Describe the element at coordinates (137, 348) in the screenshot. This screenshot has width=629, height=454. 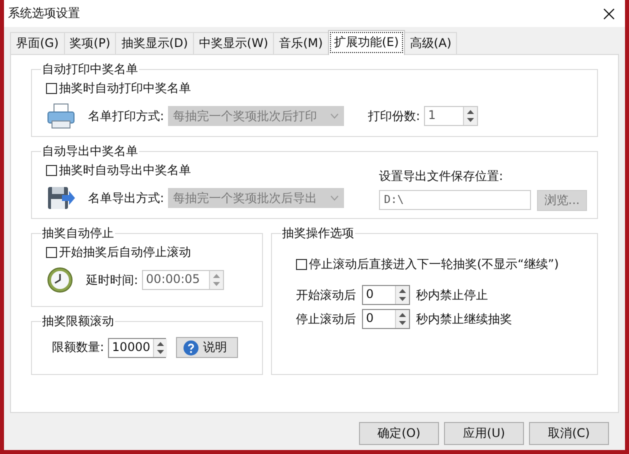
I see `spin-field: 10000` at that location.